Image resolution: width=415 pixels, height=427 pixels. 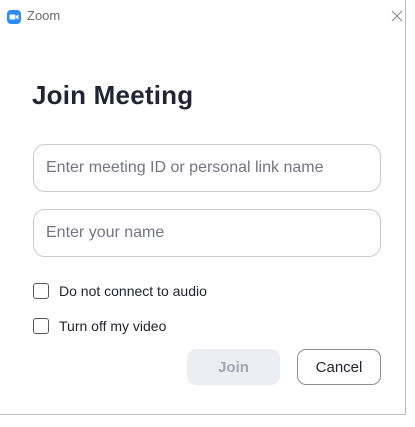 I want to click on window-title: Zoom, so click(x=44, y=15).